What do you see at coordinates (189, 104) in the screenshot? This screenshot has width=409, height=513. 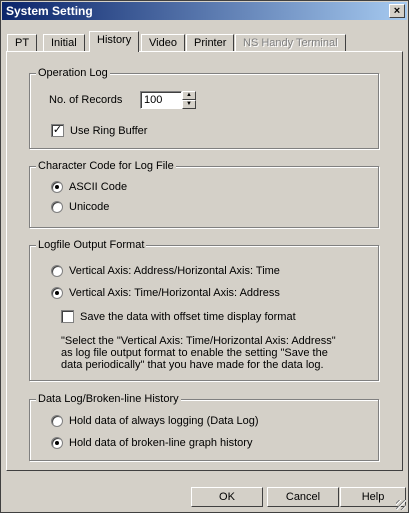 I see `spin-down-icon: ▼` at bounding box center [189, 104].